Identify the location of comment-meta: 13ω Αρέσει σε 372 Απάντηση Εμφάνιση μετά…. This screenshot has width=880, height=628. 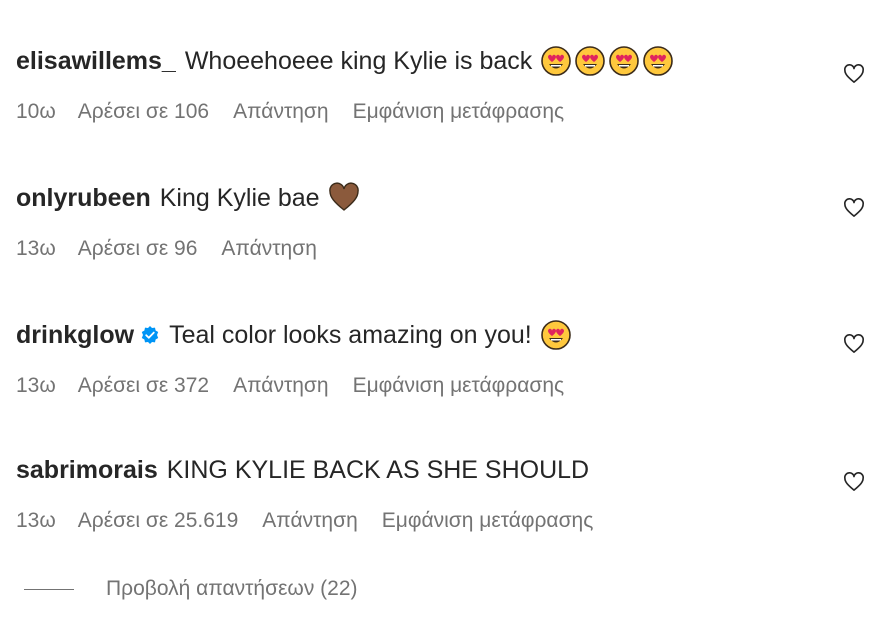
(302, 386).